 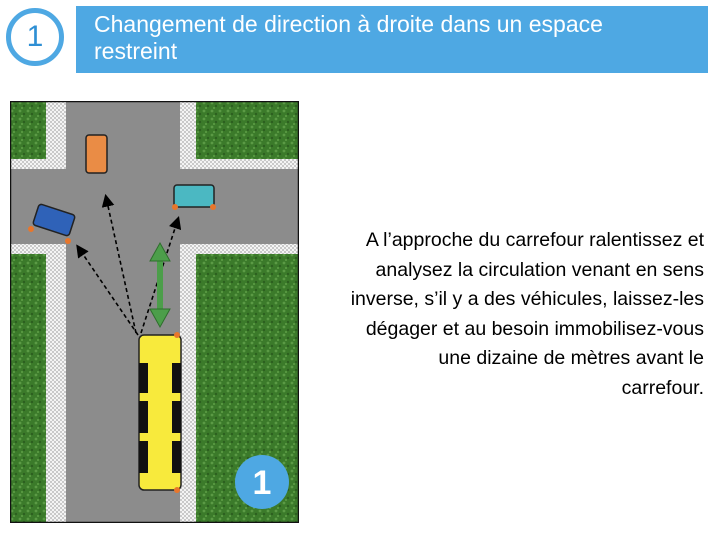 I want to click on step-badge-number: 1, so click(x=262, y=483).